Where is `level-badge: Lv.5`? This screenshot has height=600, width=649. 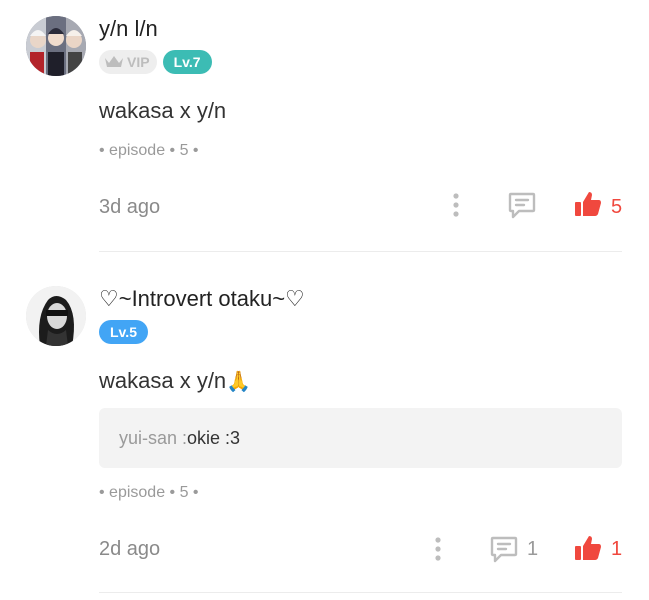
level-badge: Lv.5 is located at coordinates (123, 332).